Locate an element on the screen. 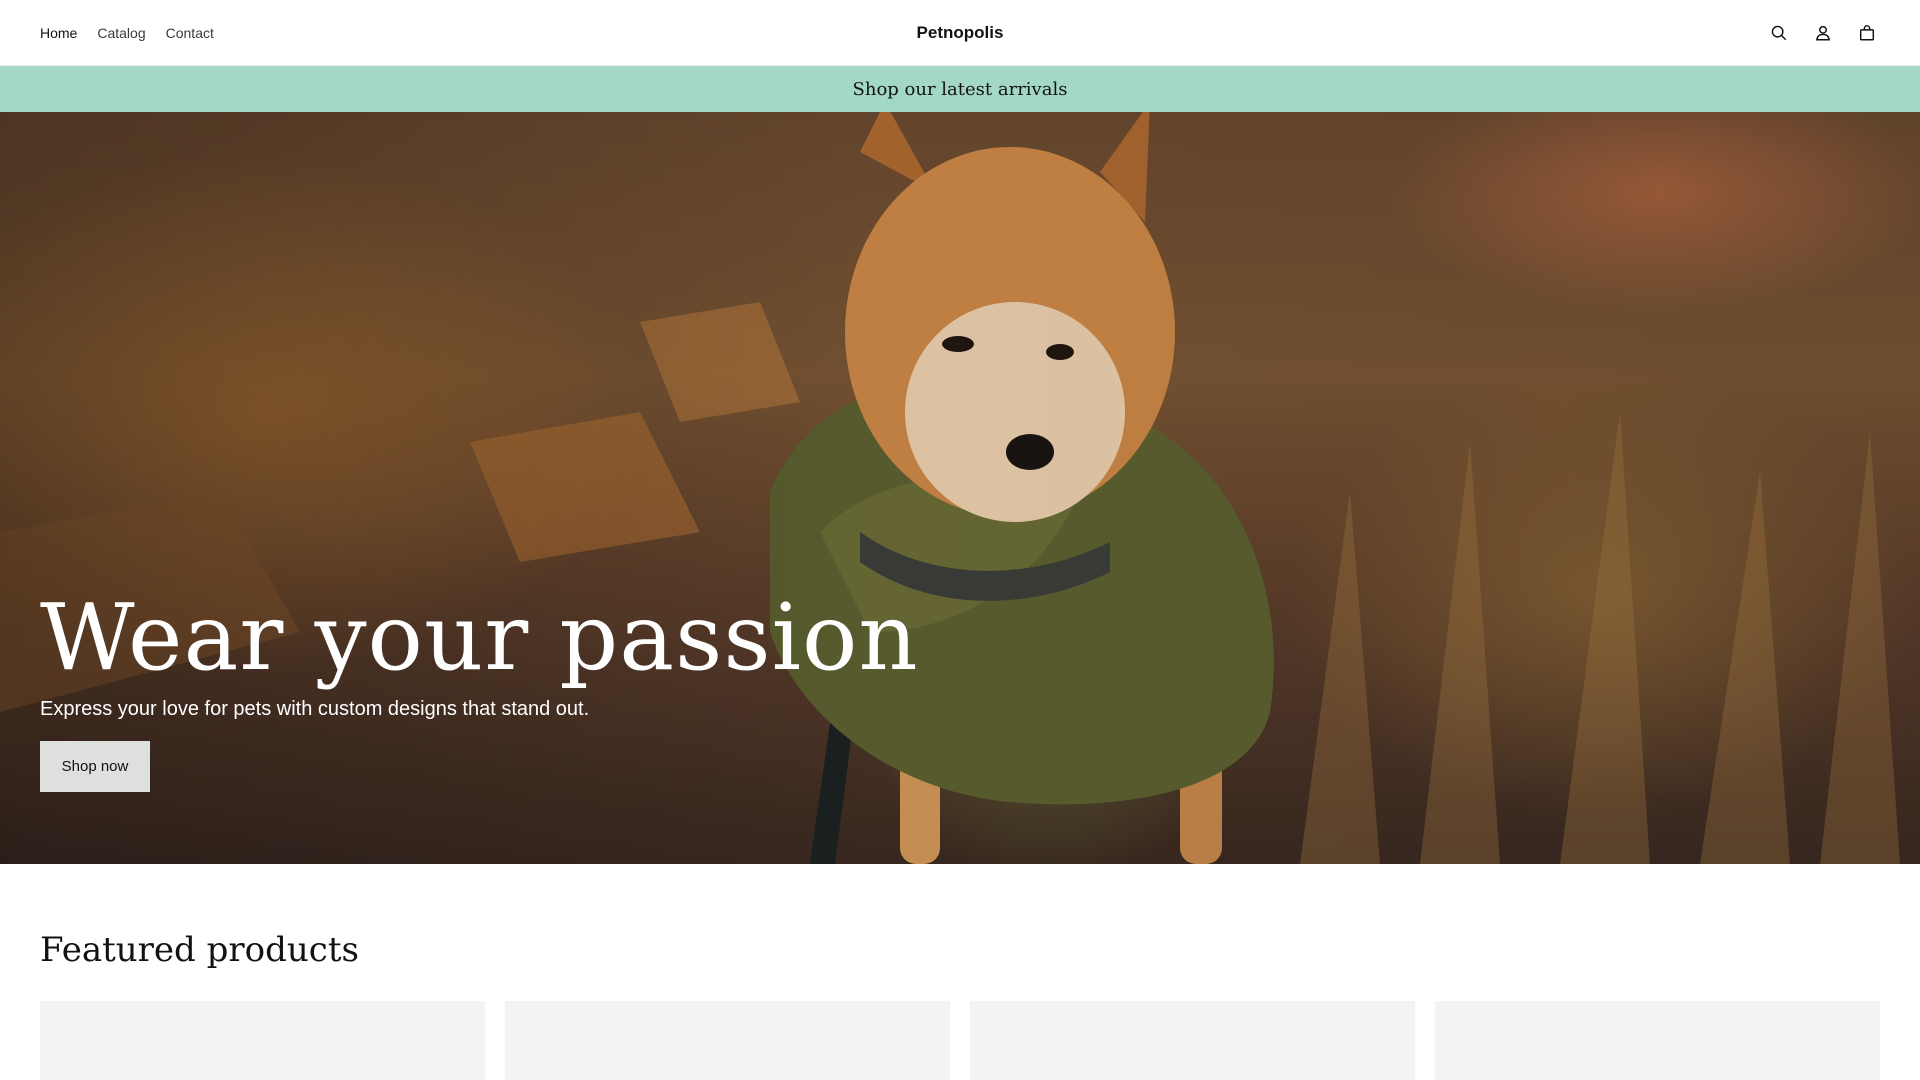 This screenshot has height=1080, width=1920. nav-contact-link: Contact is located at coordinates (190, 33).